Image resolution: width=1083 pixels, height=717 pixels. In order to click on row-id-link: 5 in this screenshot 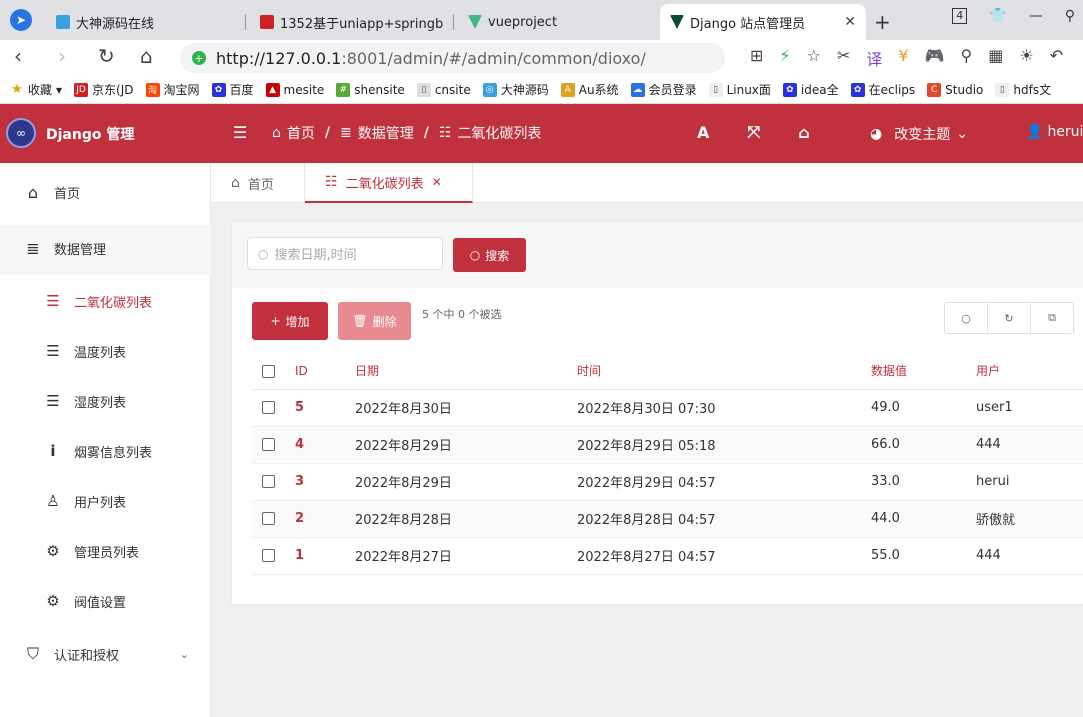, I will do `click(325, 408)`.